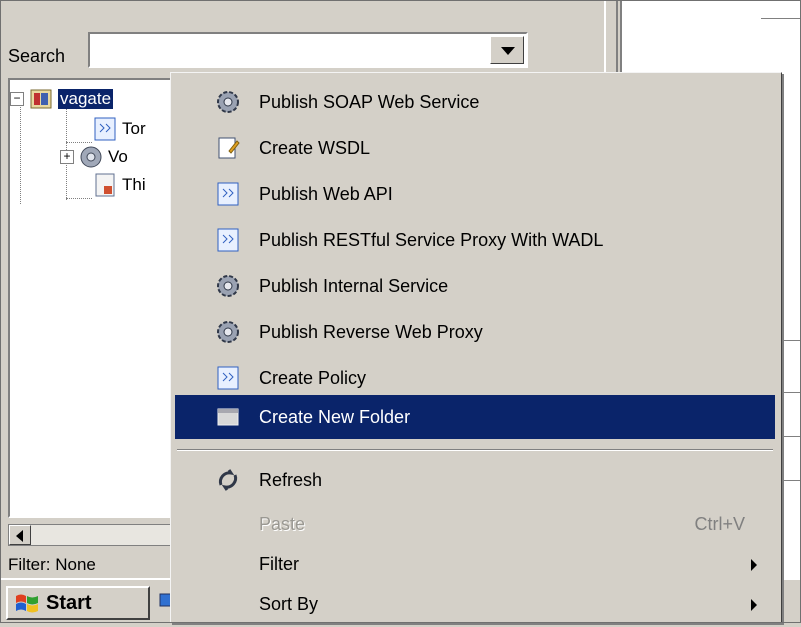 The image size is (801, 627). I want to click on menu-separator, so click(475, 450).